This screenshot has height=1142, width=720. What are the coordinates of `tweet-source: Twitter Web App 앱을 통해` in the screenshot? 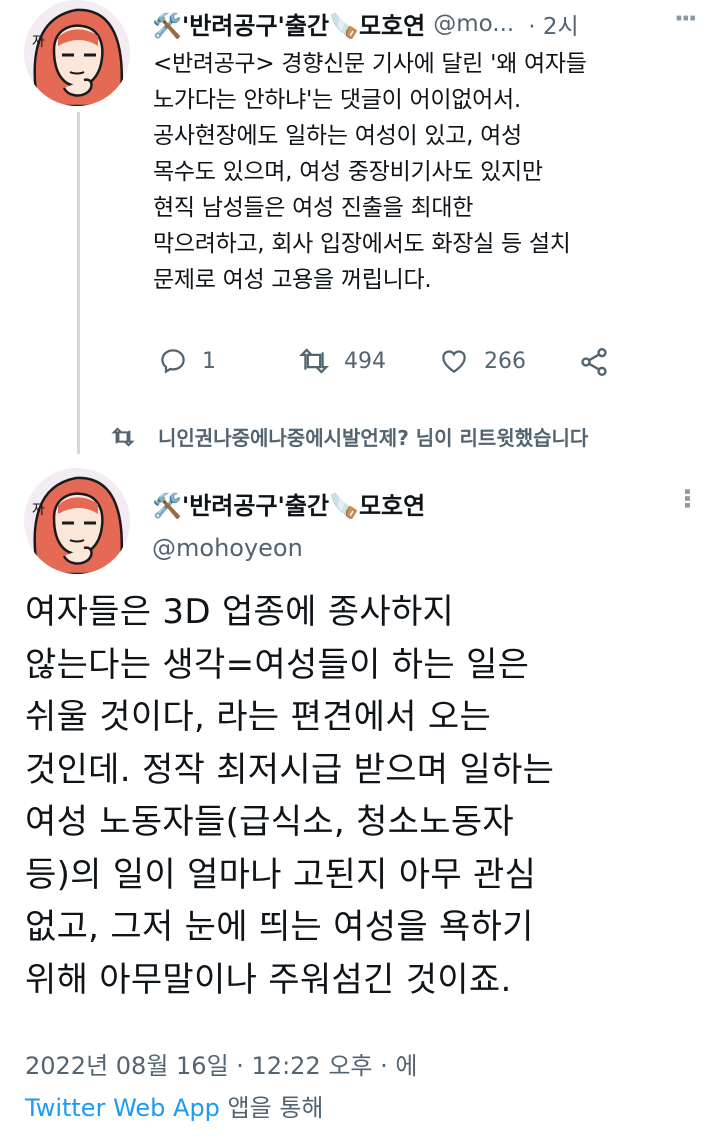 It's located at (174, 1105).